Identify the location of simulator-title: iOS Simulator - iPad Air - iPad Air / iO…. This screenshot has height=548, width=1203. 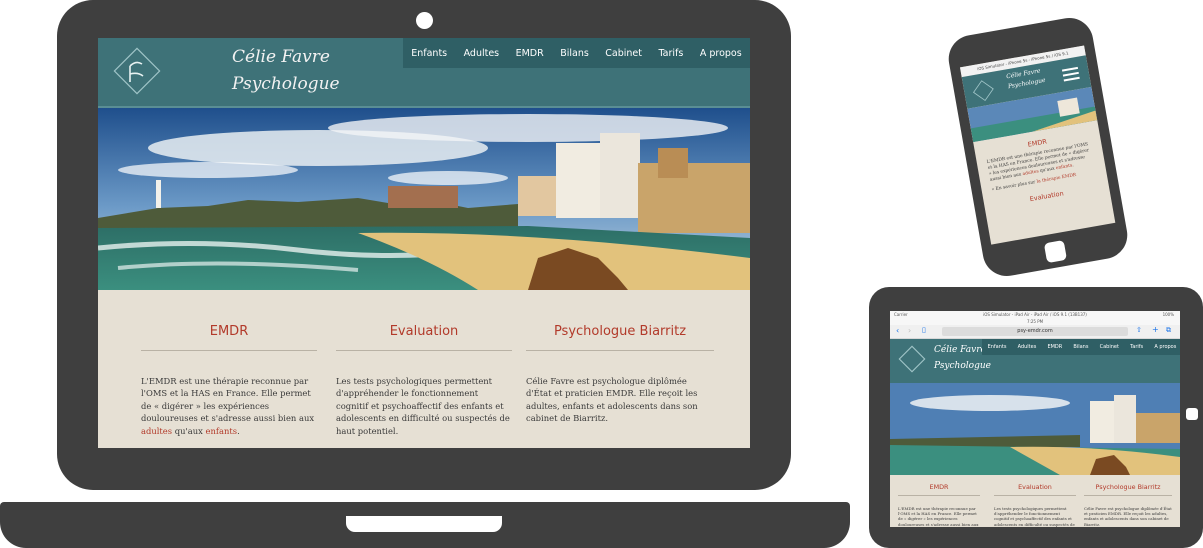
(1035, 314).